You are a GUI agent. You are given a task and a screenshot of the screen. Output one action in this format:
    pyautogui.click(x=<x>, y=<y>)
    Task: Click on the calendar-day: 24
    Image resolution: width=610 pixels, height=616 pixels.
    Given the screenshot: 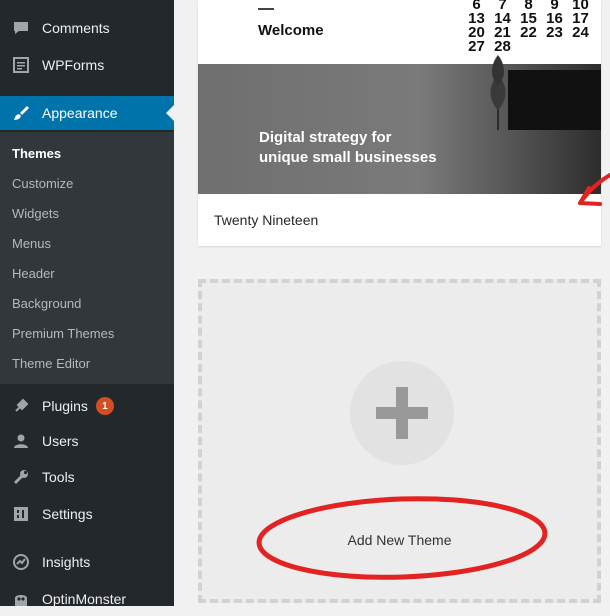 What is the action you would take?
    pyautogui.click(x=580, y=32)
    